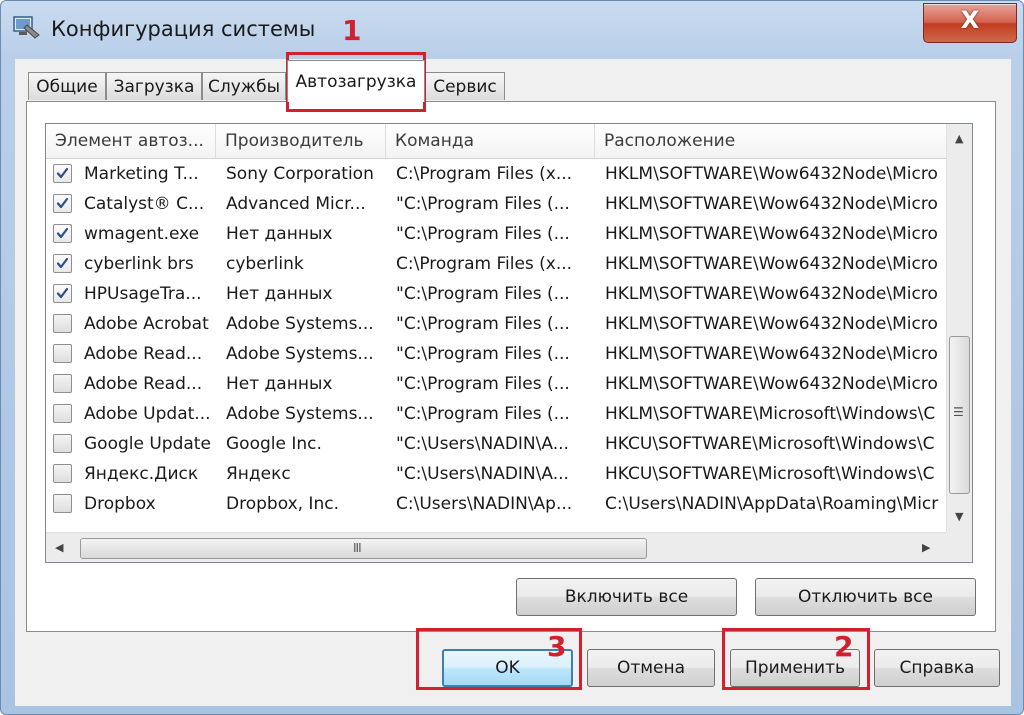  What do you see at coordinates (465, 86) in the screenshot?
I see `tab-tools: Сервис` at bounding box center [465, 86].